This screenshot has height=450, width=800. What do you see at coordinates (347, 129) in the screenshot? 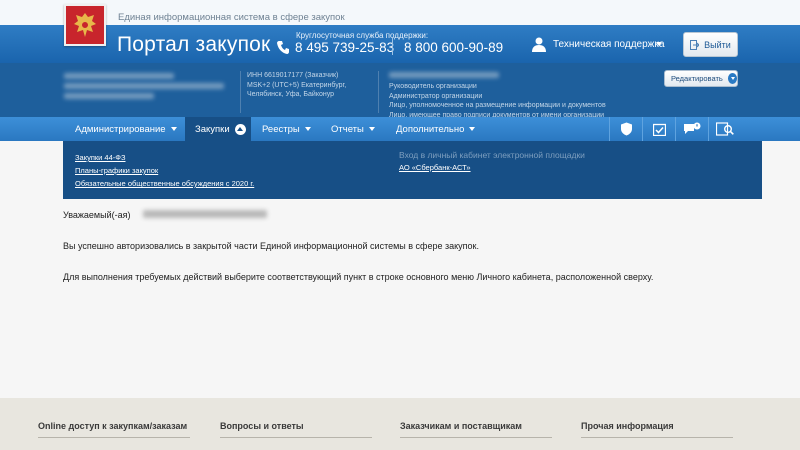
I see `menu-label: Отчеты` at bounding box center [347, 129].